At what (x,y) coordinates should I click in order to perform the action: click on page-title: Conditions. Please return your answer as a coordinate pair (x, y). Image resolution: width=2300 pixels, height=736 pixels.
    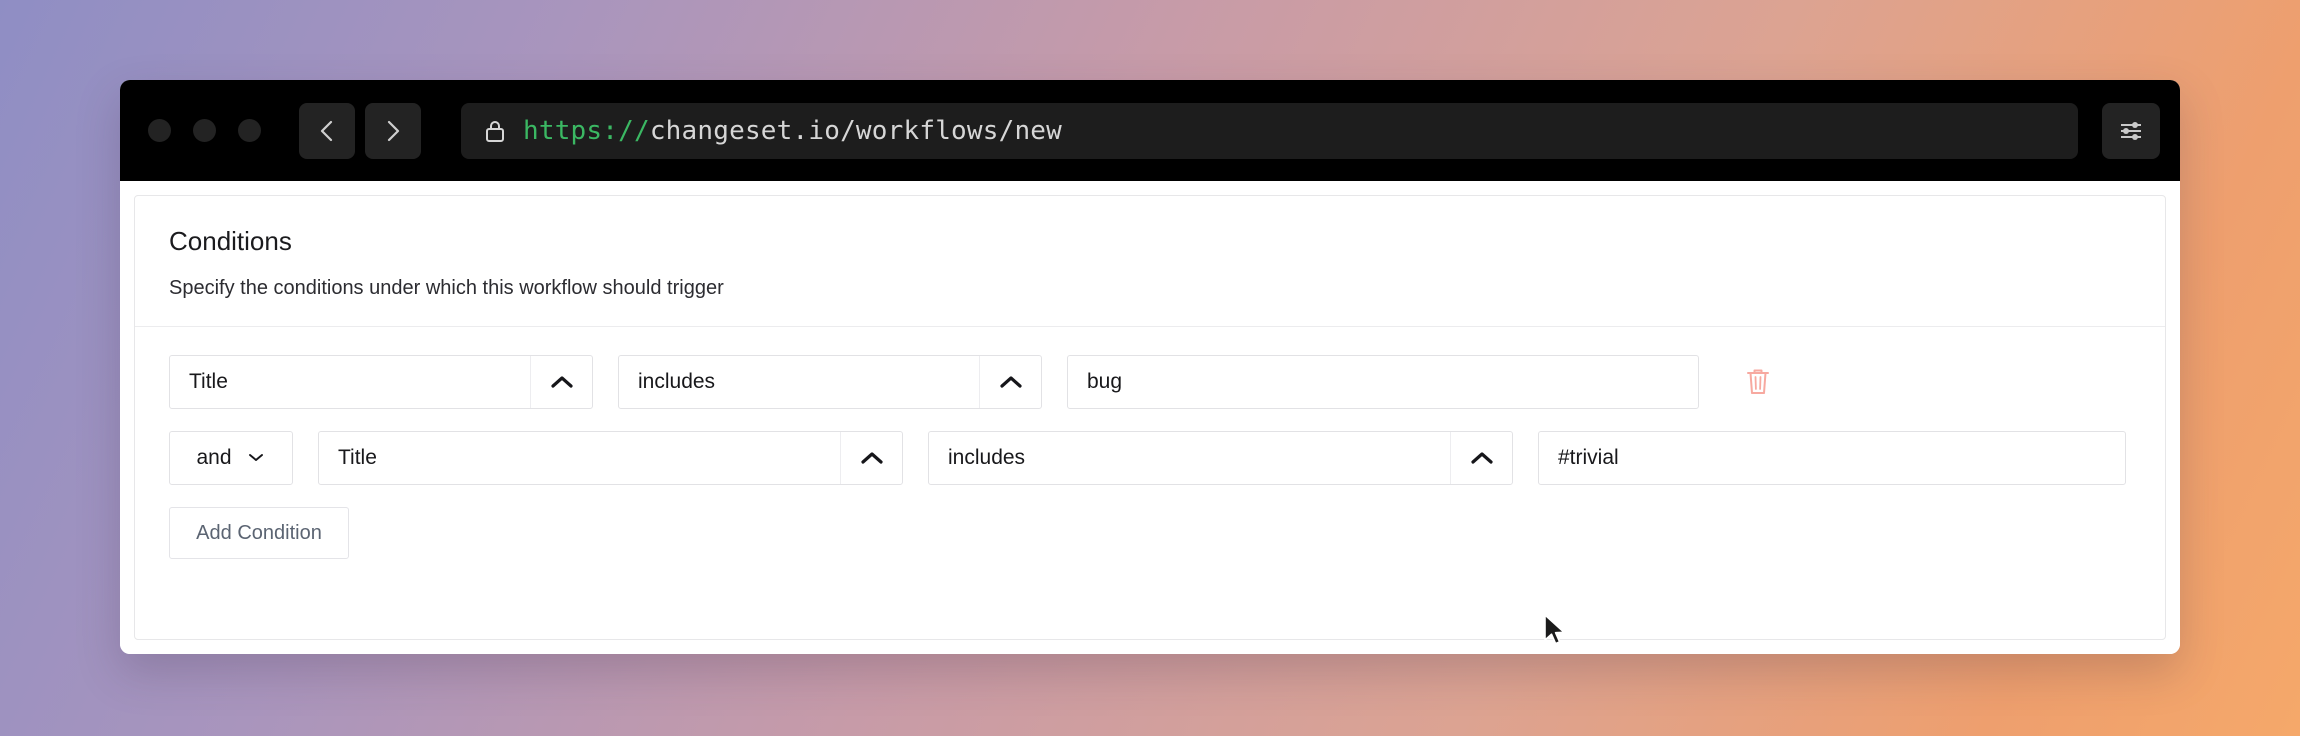
    Looking at the image, I should click on (230, 241).